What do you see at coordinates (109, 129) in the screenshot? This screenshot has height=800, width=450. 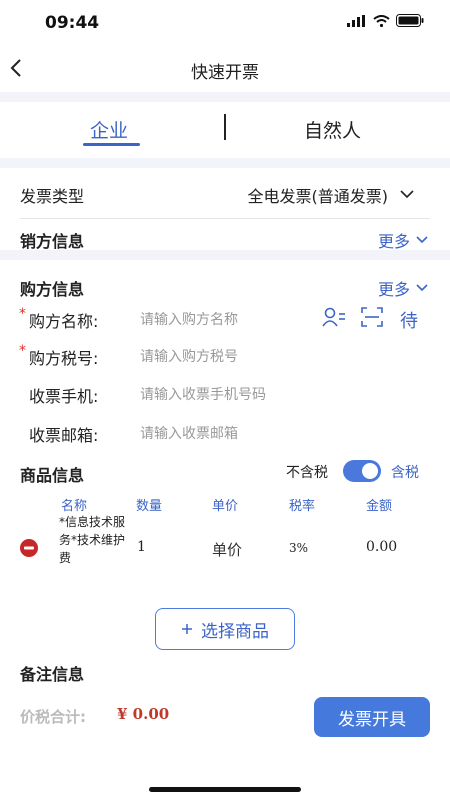 I see `tab-enterprise: 企业` at bounding box center [109, 129].